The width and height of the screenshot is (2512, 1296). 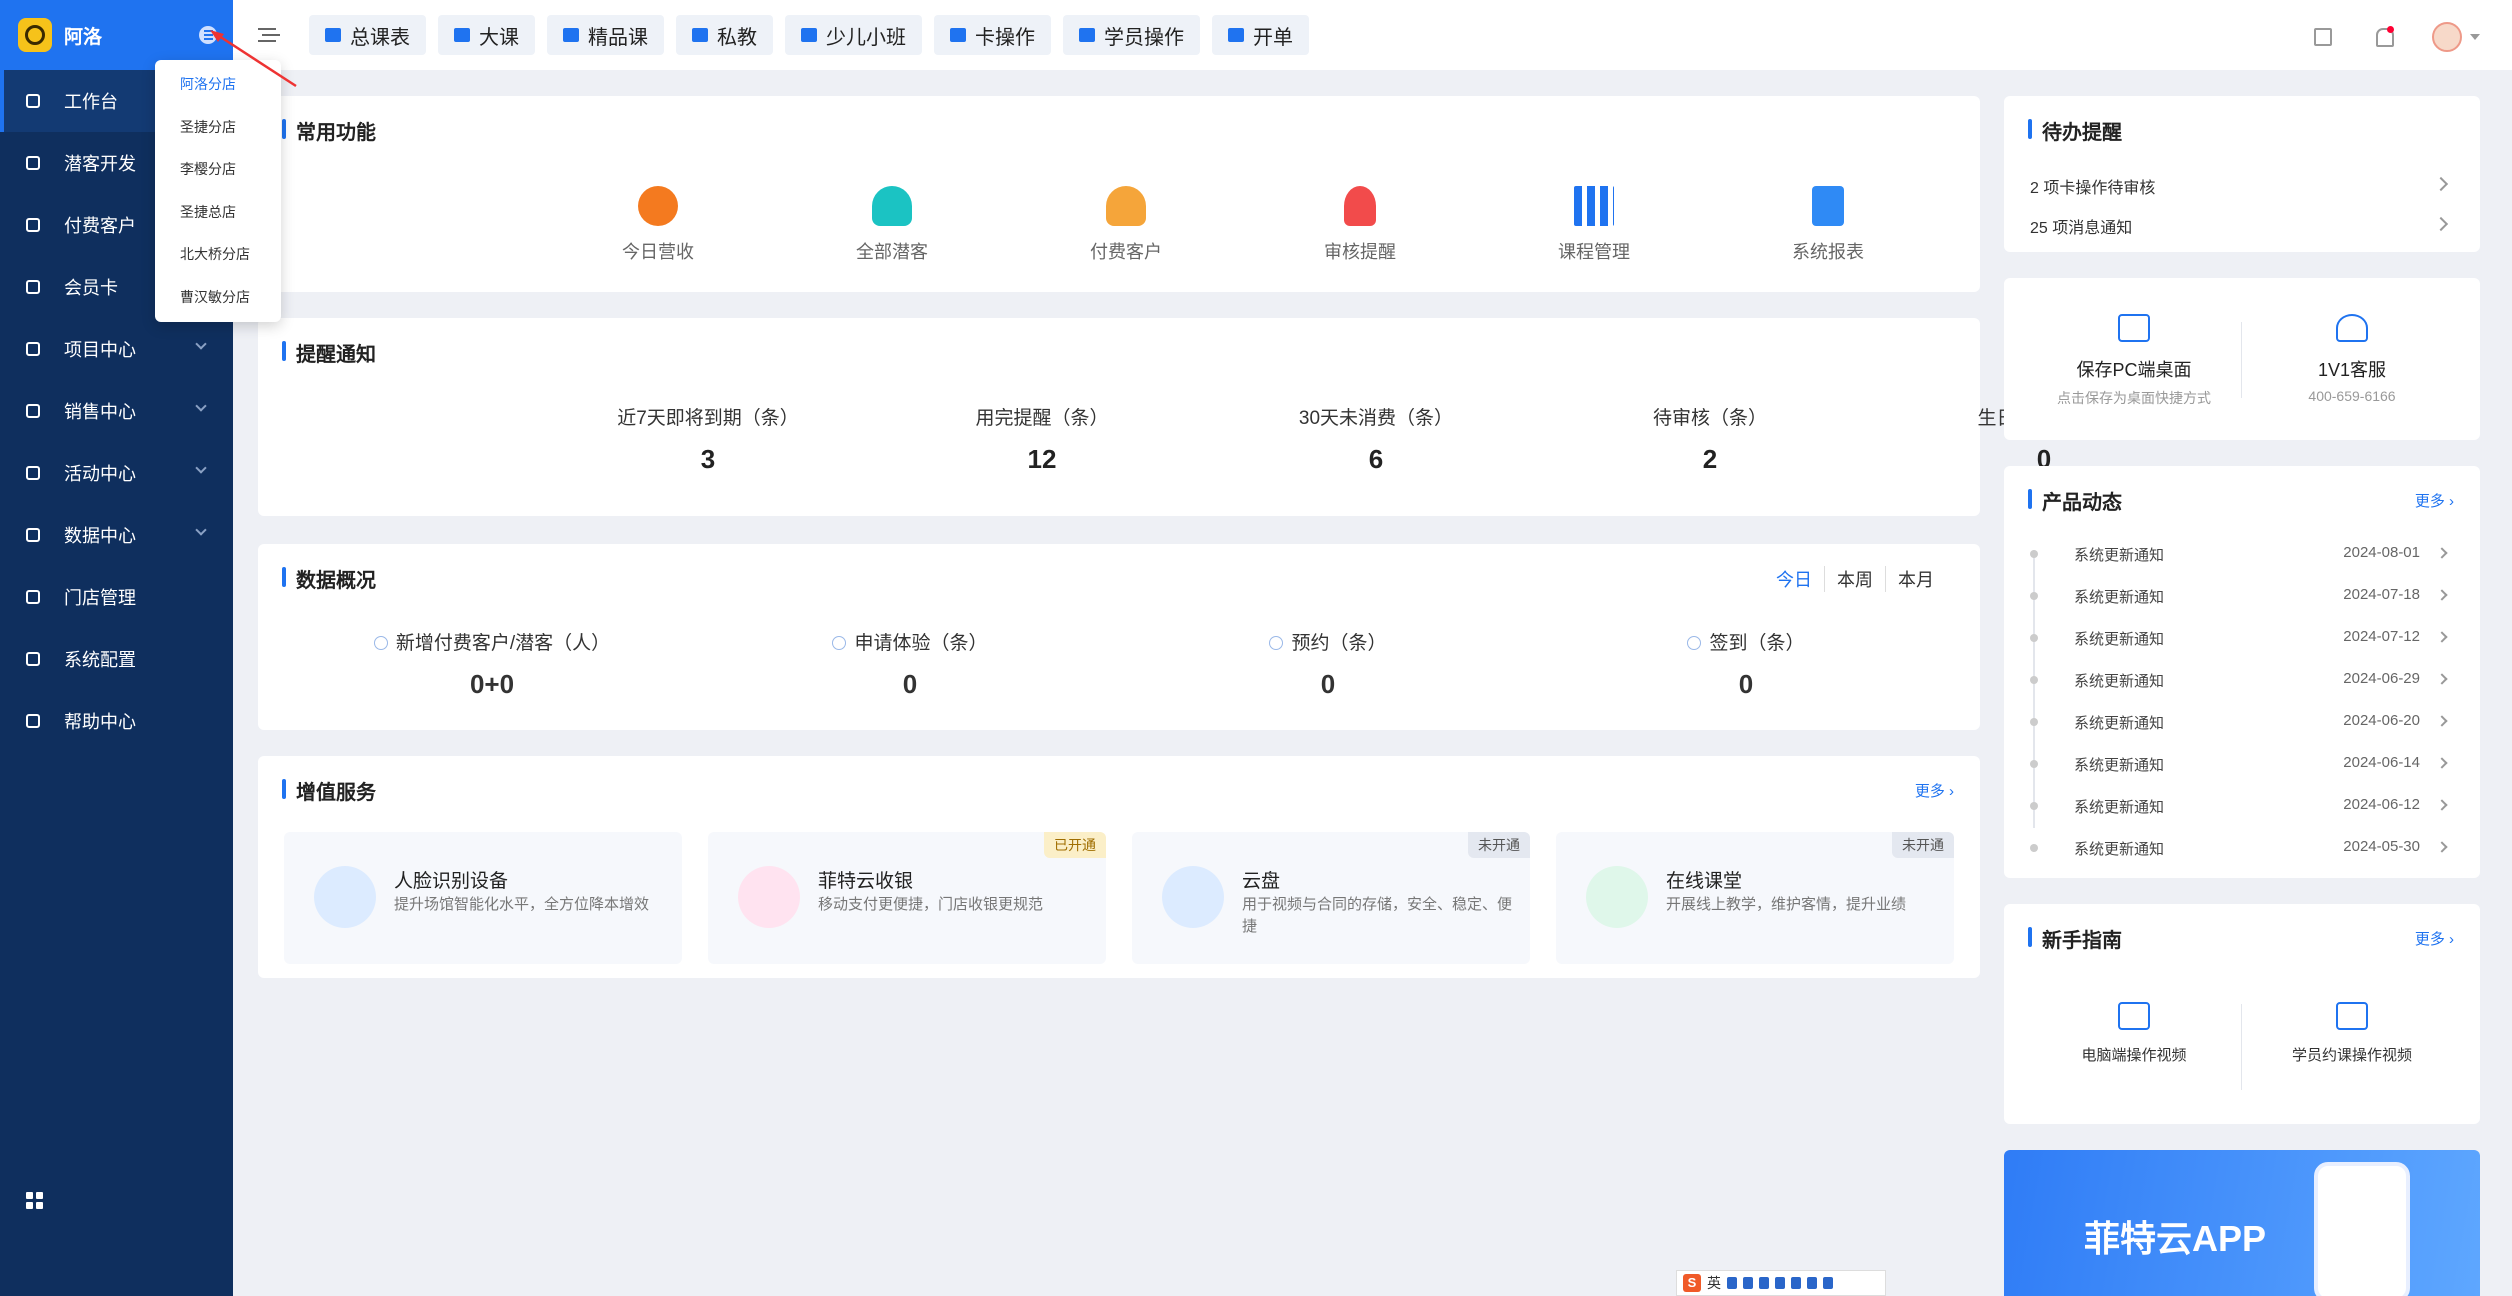 I want to click on ime-language-toggle: 英, so click(x=1714, y=1283).